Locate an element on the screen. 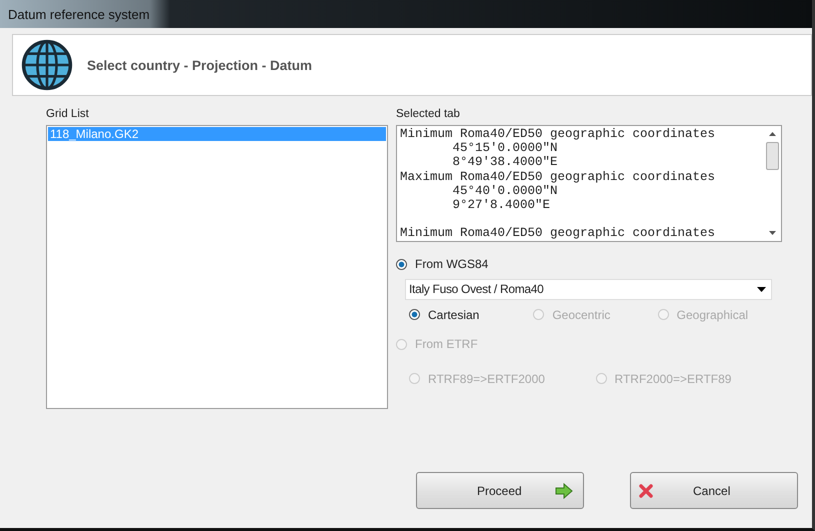 Image resolution: width=815 pixels, height=531 pixels. grid-list-label: Grid List is located at coordinates (68, 114).